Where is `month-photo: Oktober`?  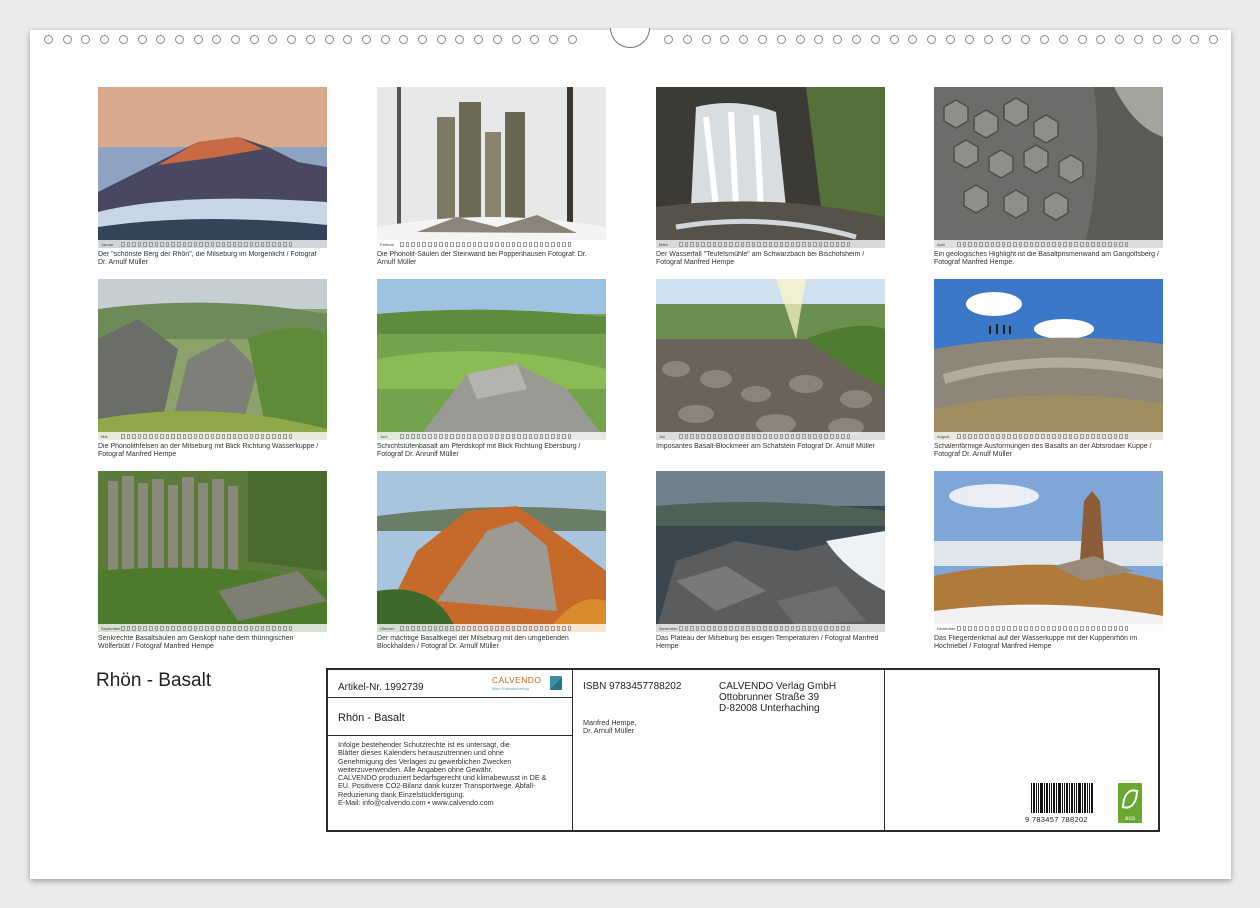 month-photo: Oktober is located at coordinates (491, 551).